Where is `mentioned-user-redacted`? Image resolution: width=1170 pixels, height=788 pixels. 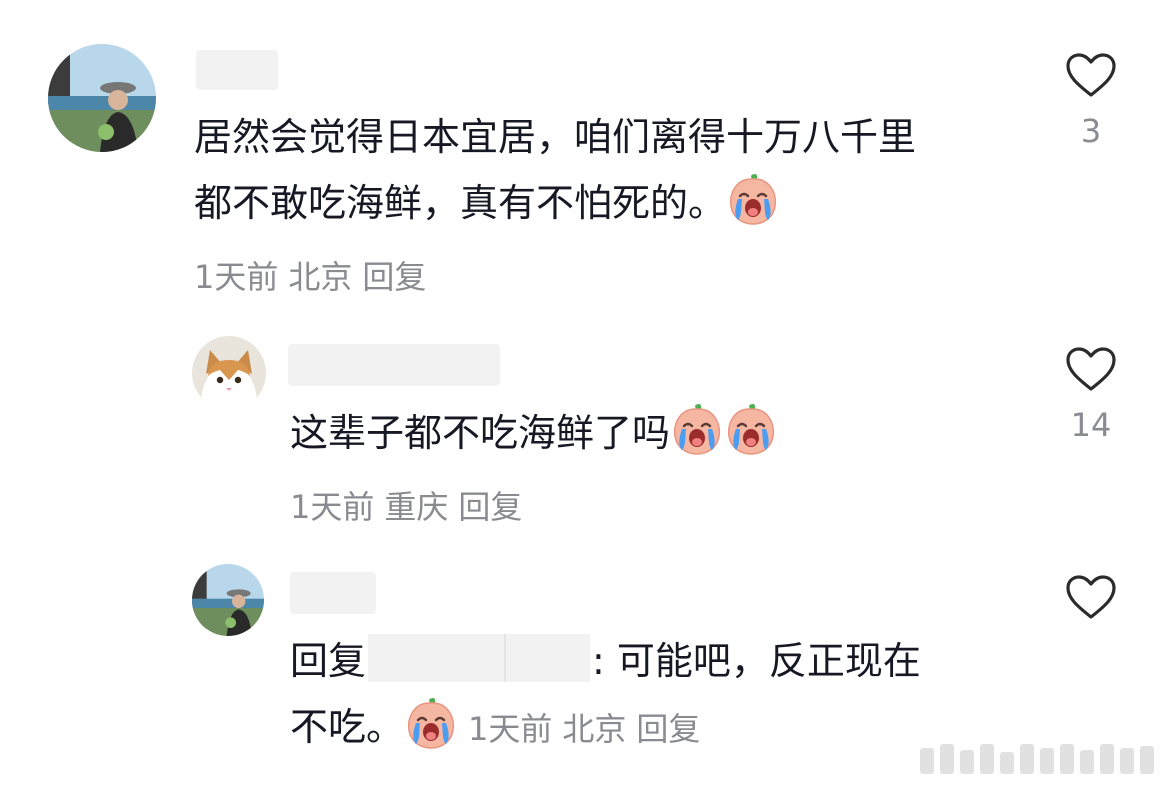
mentioned-user-redacted is located at coordinates (479, 658).